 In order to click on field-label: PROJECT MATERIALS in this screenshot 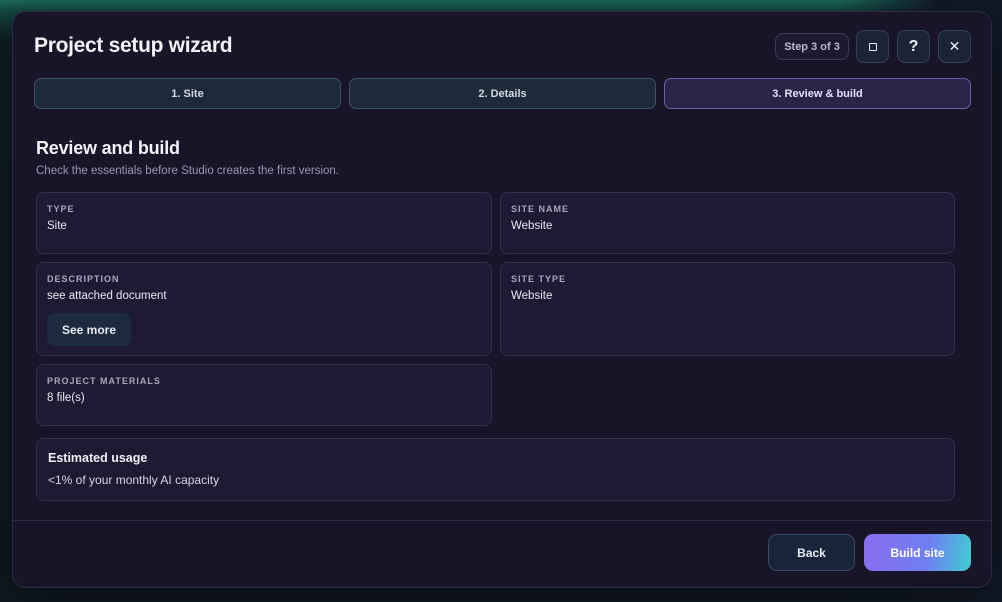, I will do `click(104, 381)`.